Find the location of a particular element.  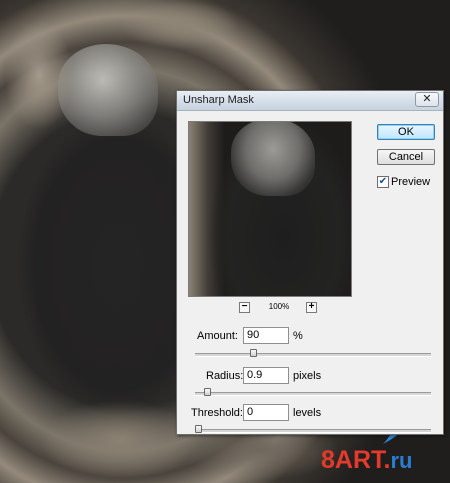

cancel-button: Cancel is located at coordinates (406, 157).